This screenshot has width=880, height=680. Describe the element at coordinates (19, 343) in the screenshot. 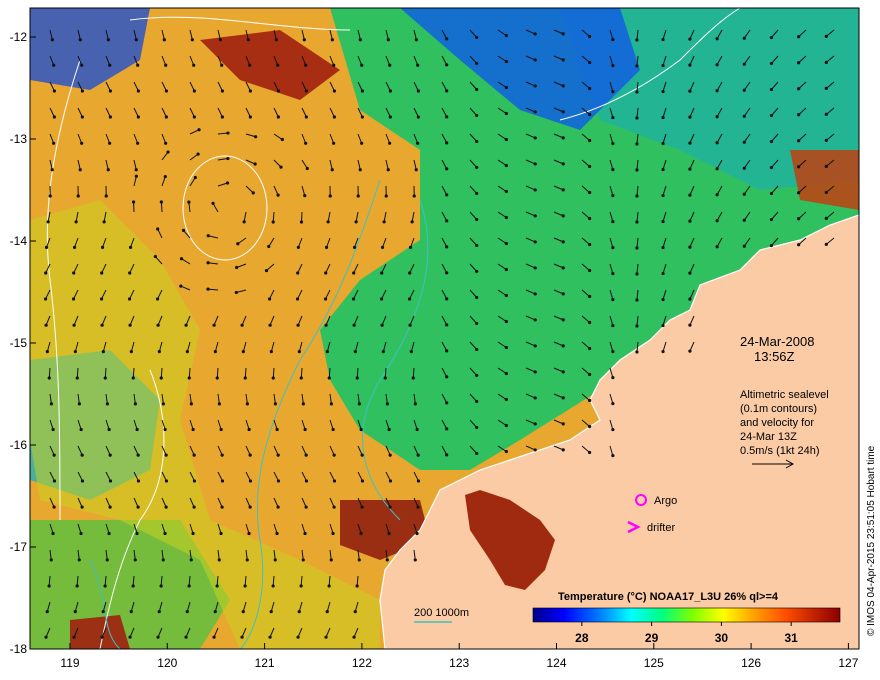

I see `lat-tick-label: -15` at that location.